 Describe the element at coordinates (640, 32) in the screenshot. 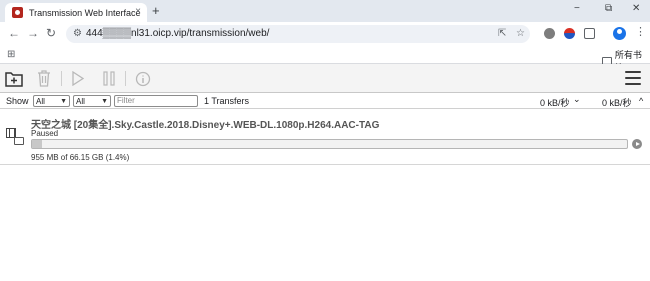

I see `browser-menu-icon: ⋮` at that location.